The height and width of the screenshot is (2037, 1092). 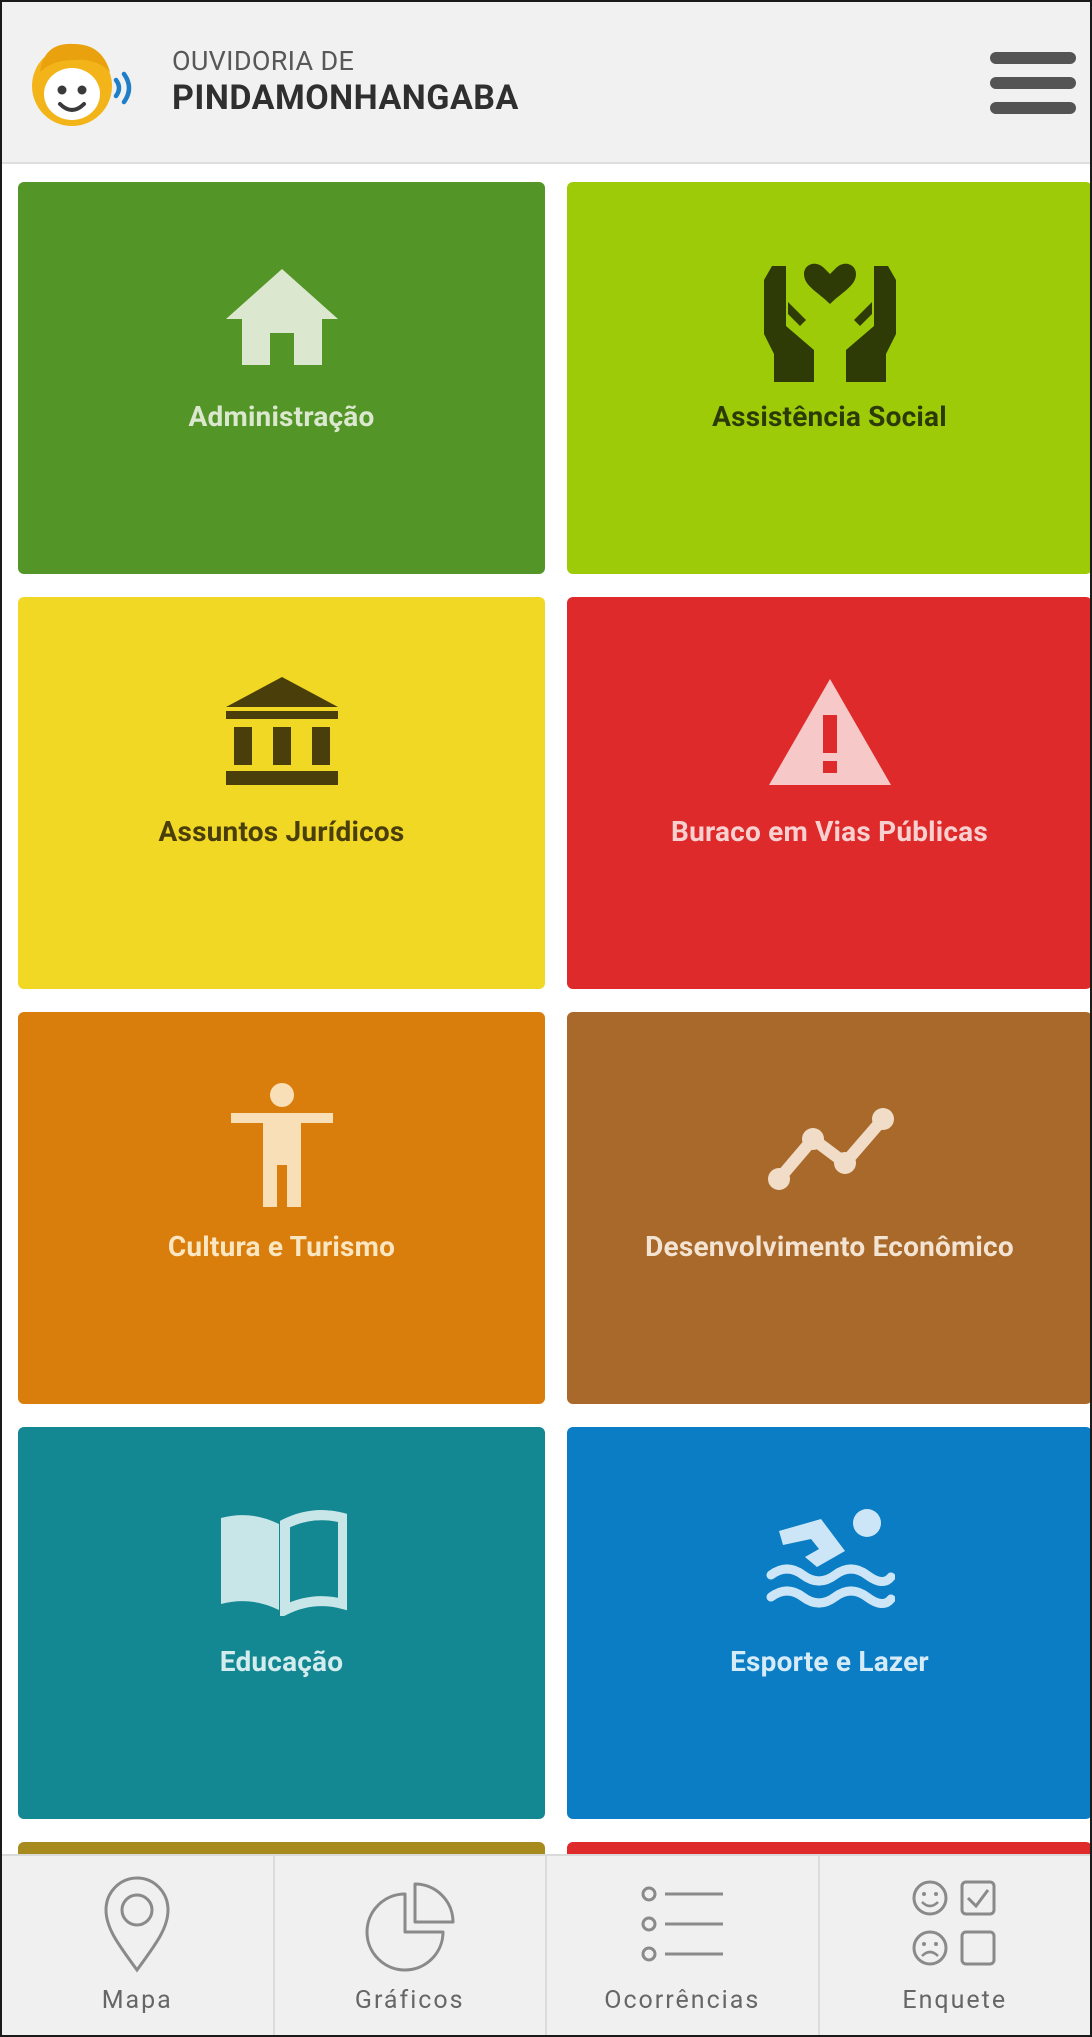 What do you see at coordinates (281, 1246) in the screenshot?
I see `tile-label: Cultura e Turismo` at bounding box center [281, 1246].